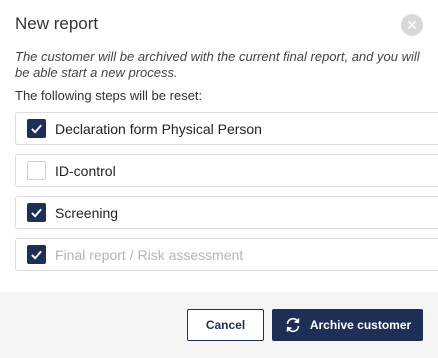  What do you see at coordinates (225, 325) in the screenshot?
I see `cancel-button: Cancel` at bounding box center [225, 325].